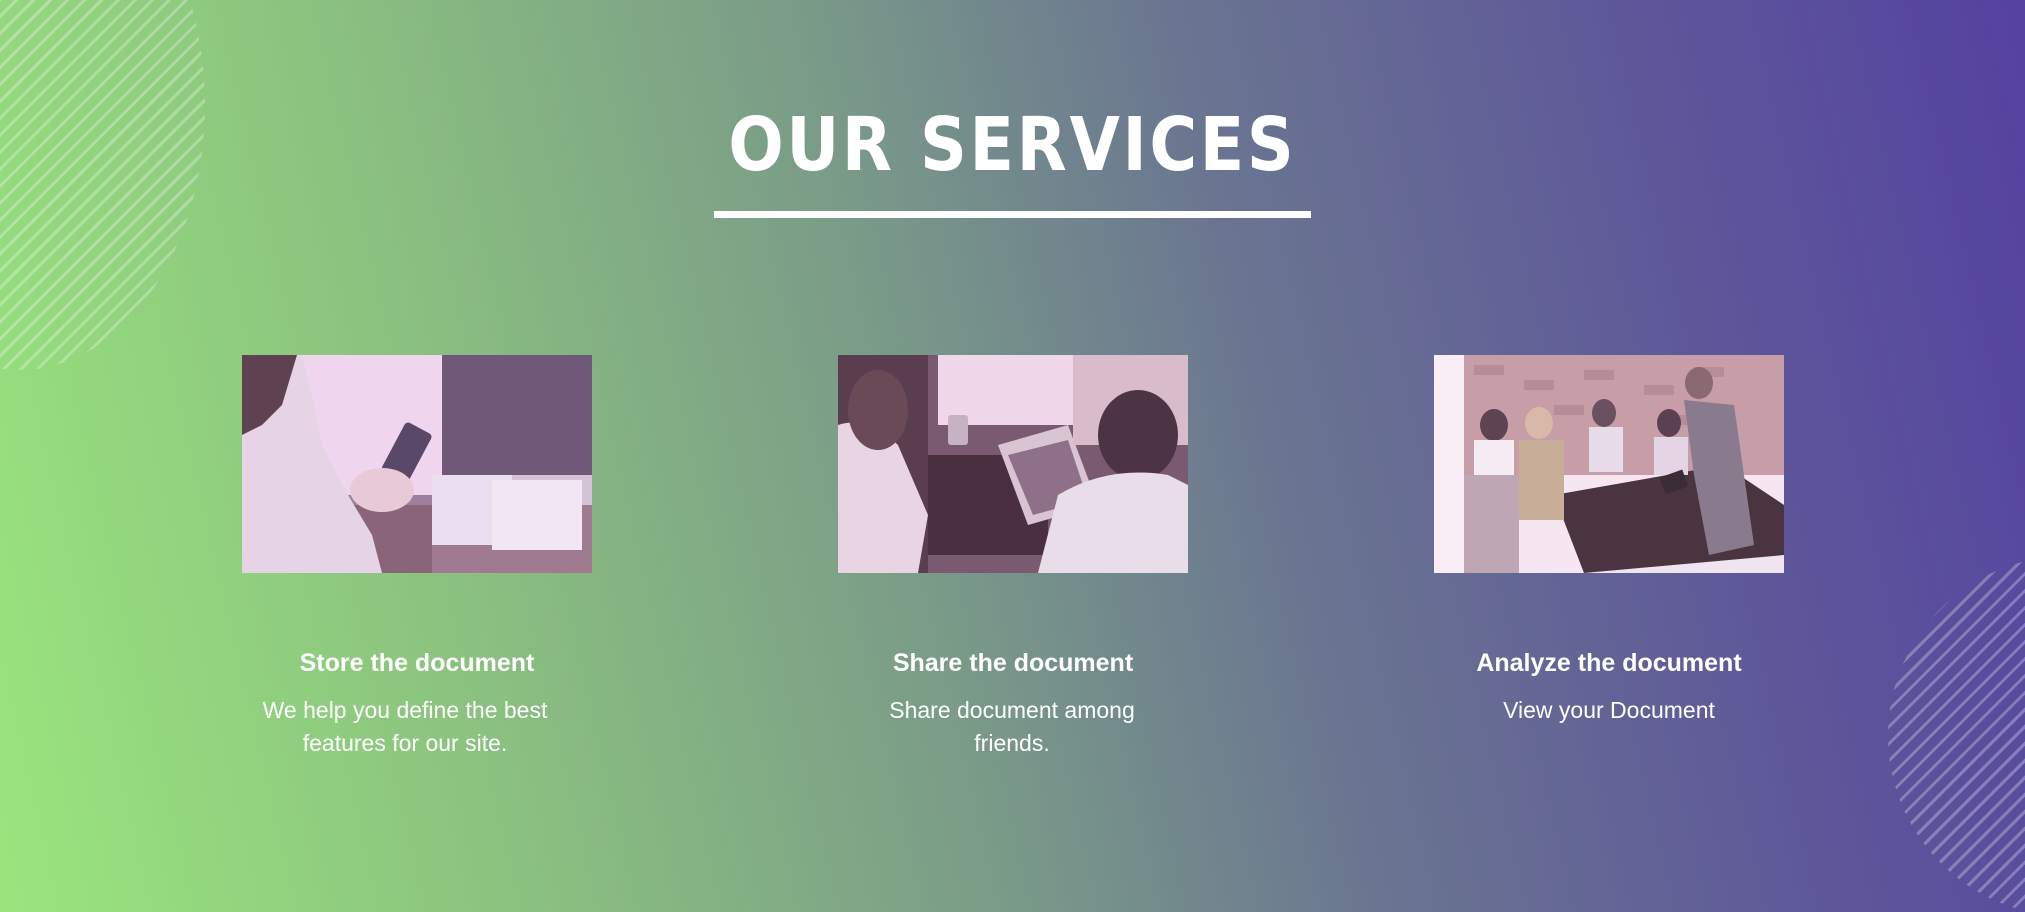 The width and height of the screenshot is (2025, 912). What do you see at coordinates (1012, 145) in the screenshot?
I see `section-title: OUR SERVICES` at bounding box center [1012, 145].